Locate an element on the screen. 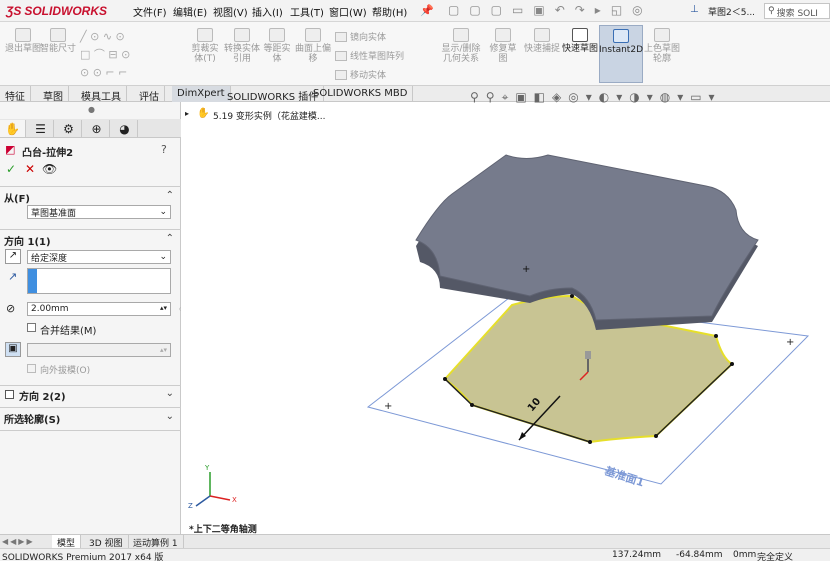  menu-file: 文件(F) is located at coordinates (150, 11).